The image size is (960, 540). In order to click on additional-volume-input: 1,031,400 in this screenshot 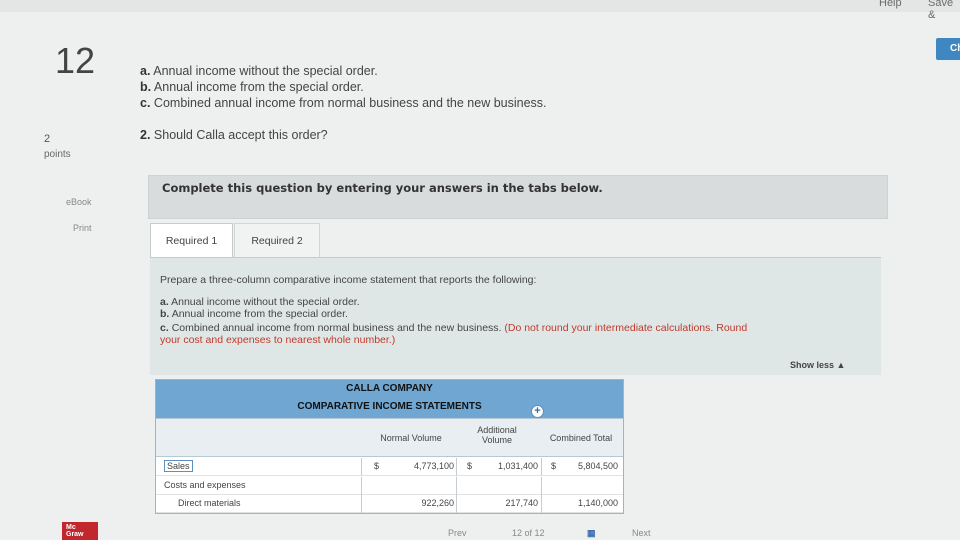, I will do `click(507, 466)`.